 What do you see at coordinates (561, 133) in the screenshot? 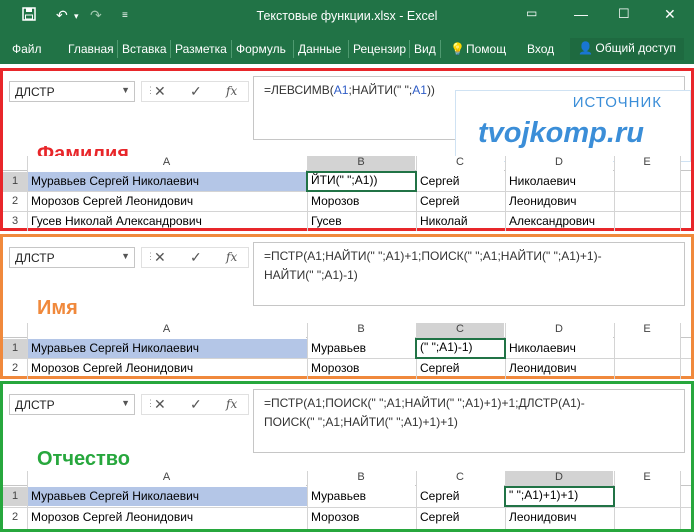
I see `watermark-site: tvojkomp.ru` at bounding box center [561, 133].